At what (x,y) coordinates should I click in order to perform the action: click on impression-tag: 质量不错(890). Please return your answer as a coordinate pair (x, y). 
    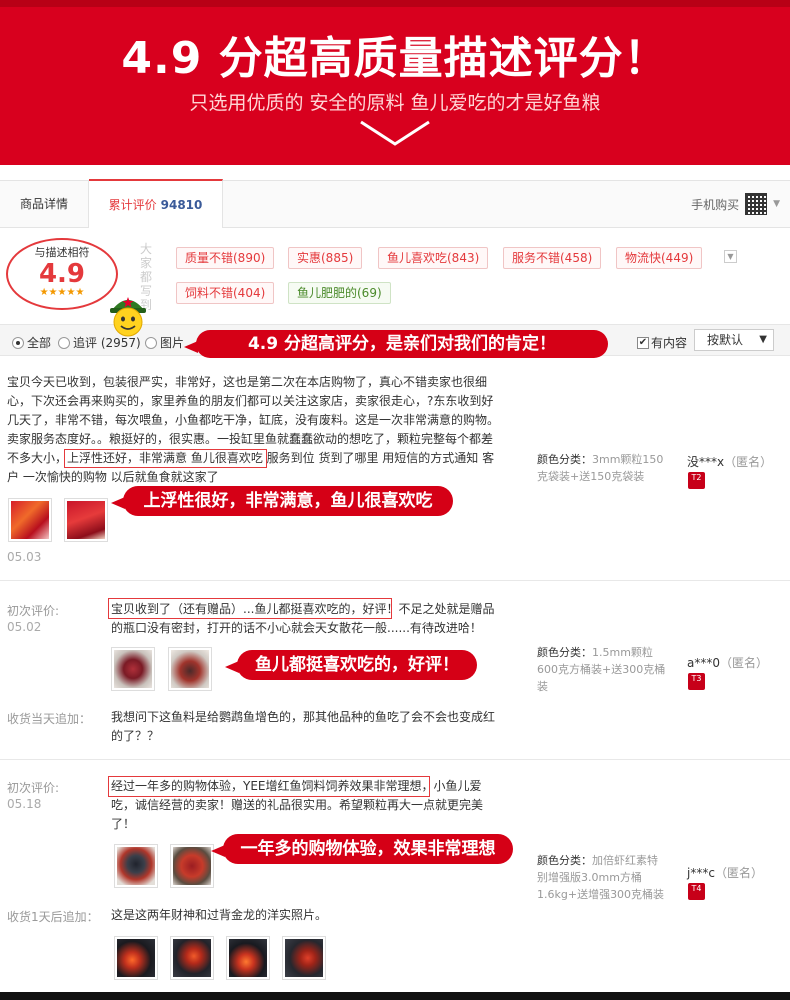
    Looking at the image, I should click on (225, 258).